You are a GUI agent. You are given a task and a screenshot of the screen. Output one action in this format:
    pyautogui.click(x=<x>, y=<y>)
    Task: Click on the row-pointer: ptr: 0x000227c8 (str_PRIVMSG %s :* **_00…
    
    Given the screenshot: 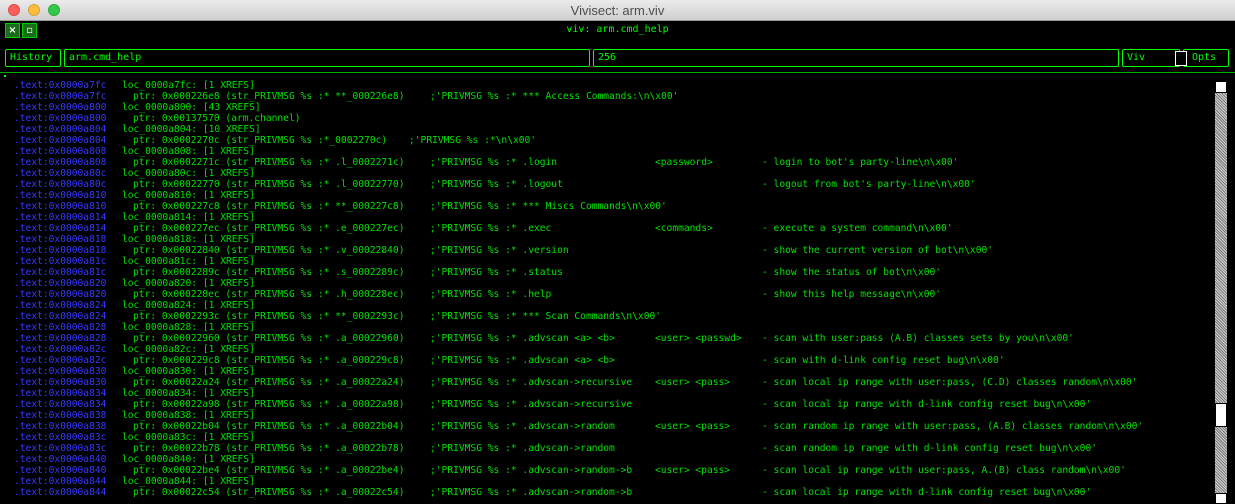 What is the action you would take?
    pyautogui.click(x=269, y=206)
    